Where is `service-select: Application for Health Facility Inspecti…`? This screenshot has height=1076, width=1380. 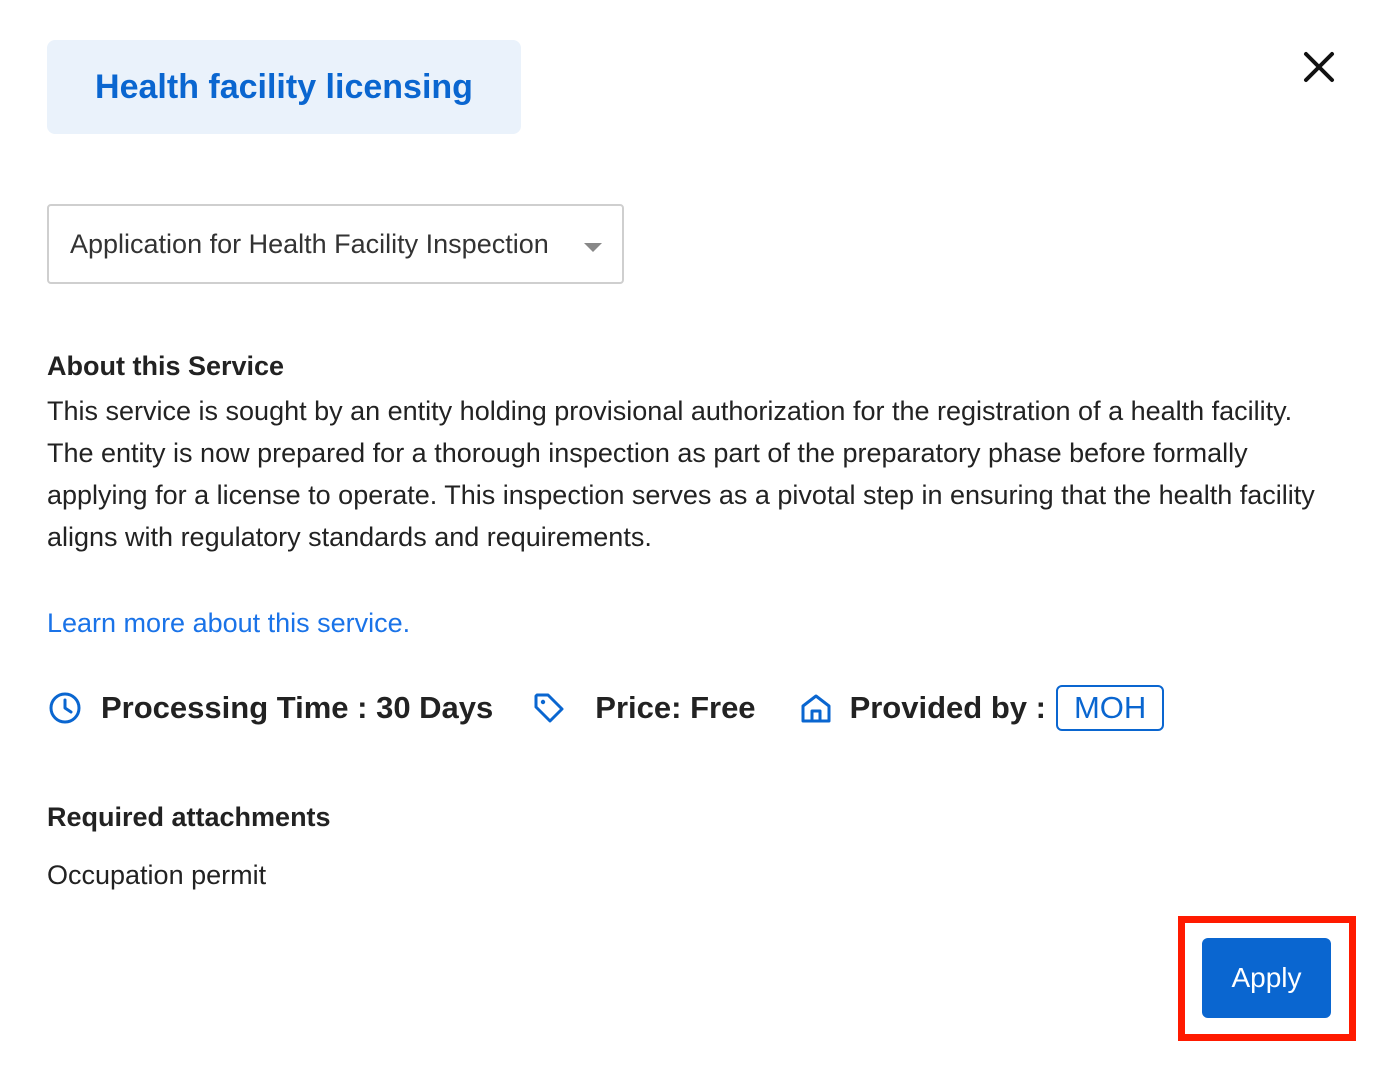
service-select: Application for Health Facility Inspecti… is located at coordinates (335, 244).